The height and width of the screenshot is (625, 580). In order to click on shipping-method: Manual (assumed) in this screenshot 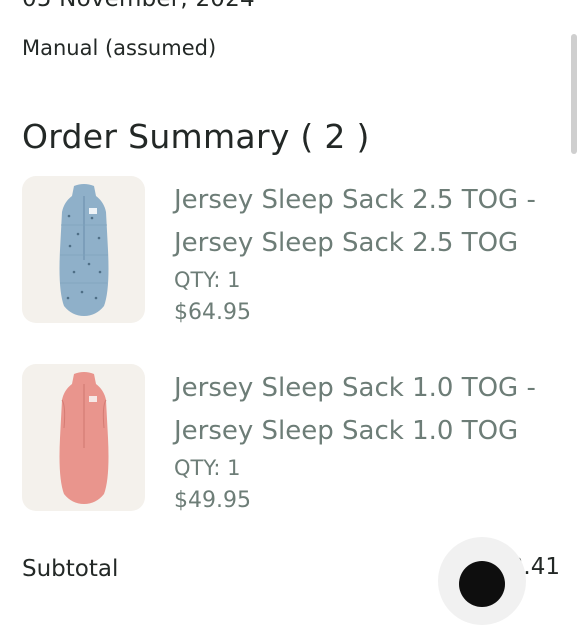, I will do `click(119, 48)`.